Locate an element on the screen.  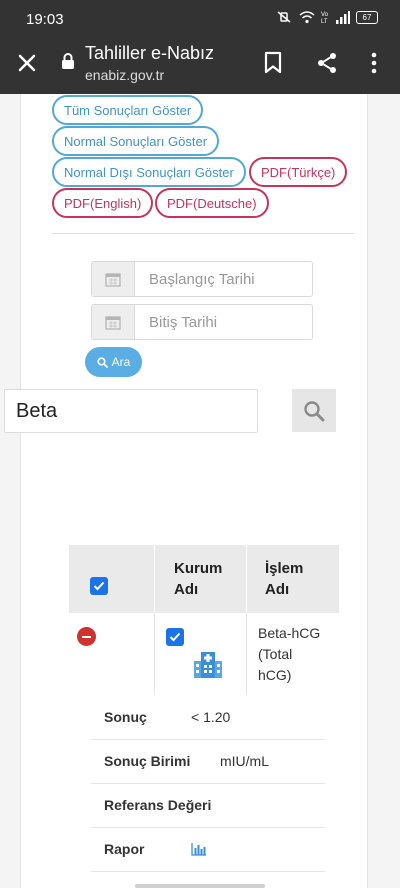
search-dates-label: Ara is located at coordinates (121, 362).